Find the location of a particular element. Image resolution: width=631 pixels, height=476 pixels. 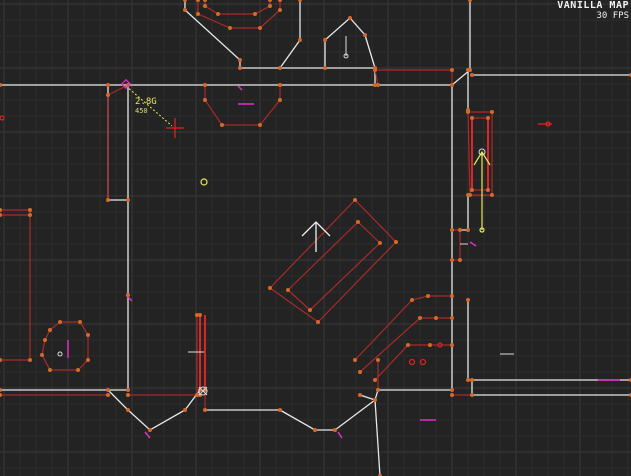

player-start-arrow-up-icon is located at coordinates (316, 236).